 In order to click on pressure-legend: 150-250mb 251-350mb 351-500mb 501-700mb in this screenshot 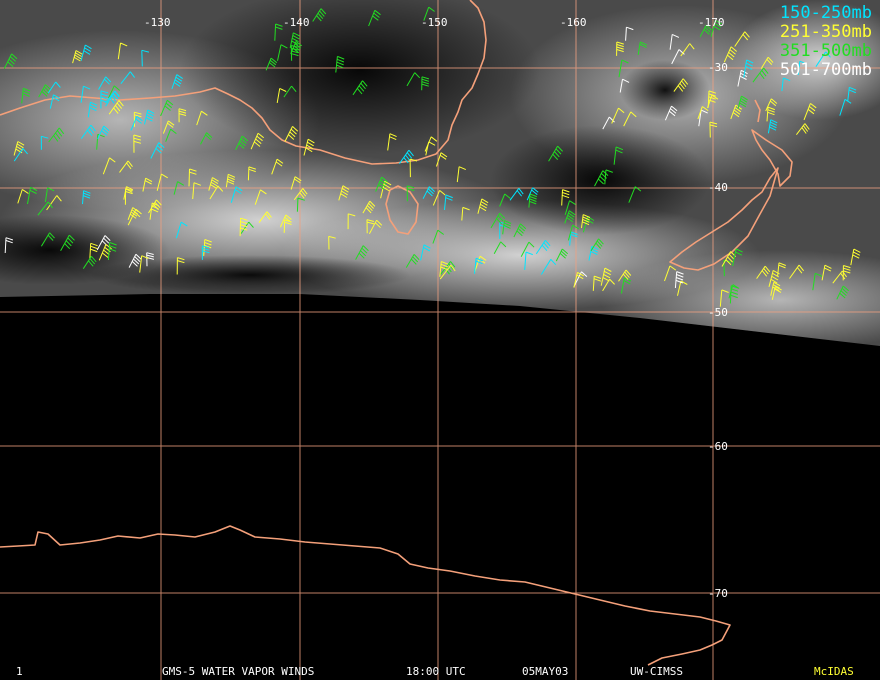, I will do `click(826, 42)`.